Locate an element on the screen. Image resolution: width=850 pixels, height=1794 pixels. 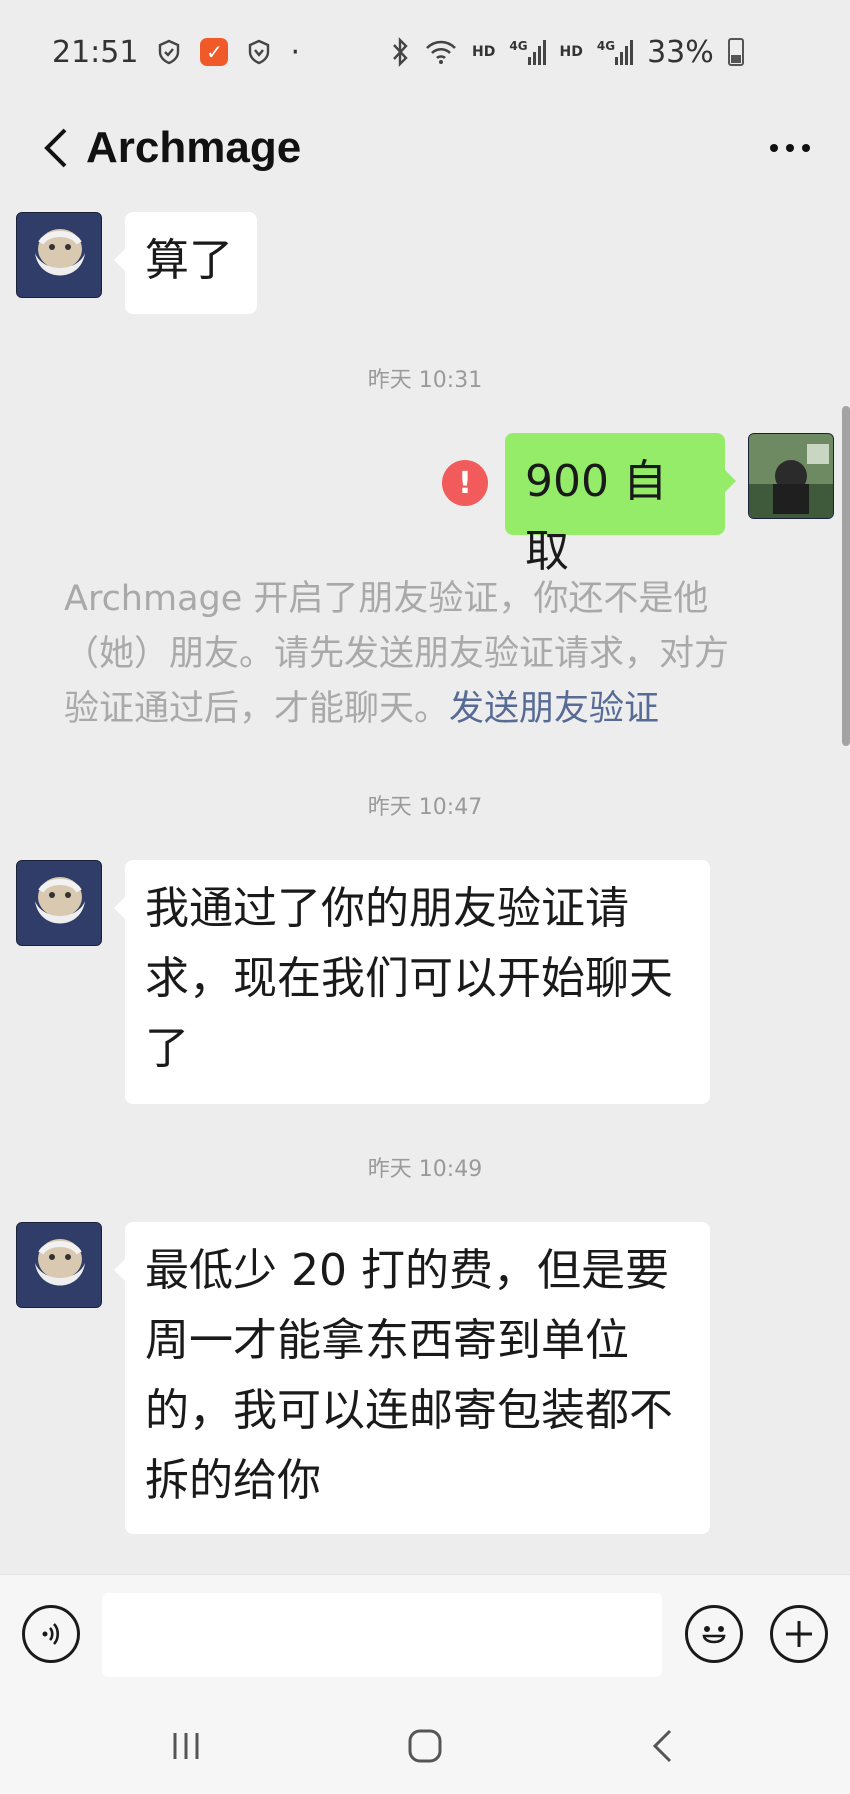
recent-apps-icon is located at coordinates (186, 1746).